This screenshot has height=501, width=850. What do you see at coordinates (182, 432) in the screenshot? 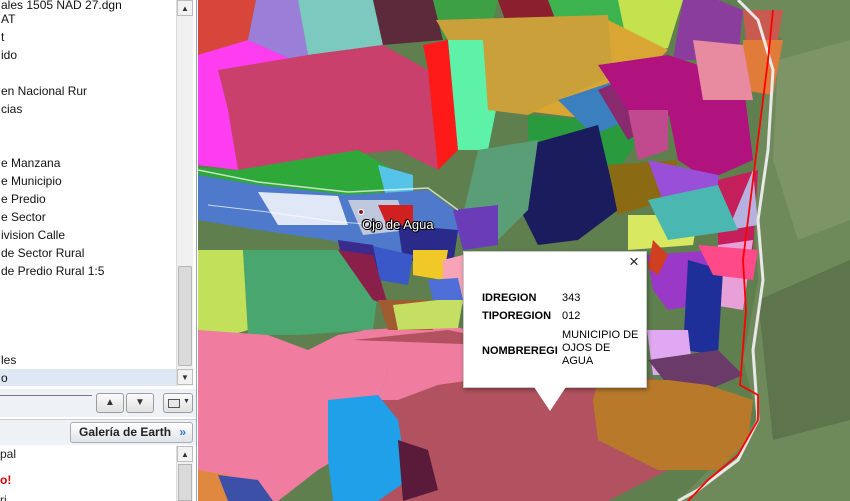
I see `double-chevron-right-icon: »` at bounding box center [182, 432].